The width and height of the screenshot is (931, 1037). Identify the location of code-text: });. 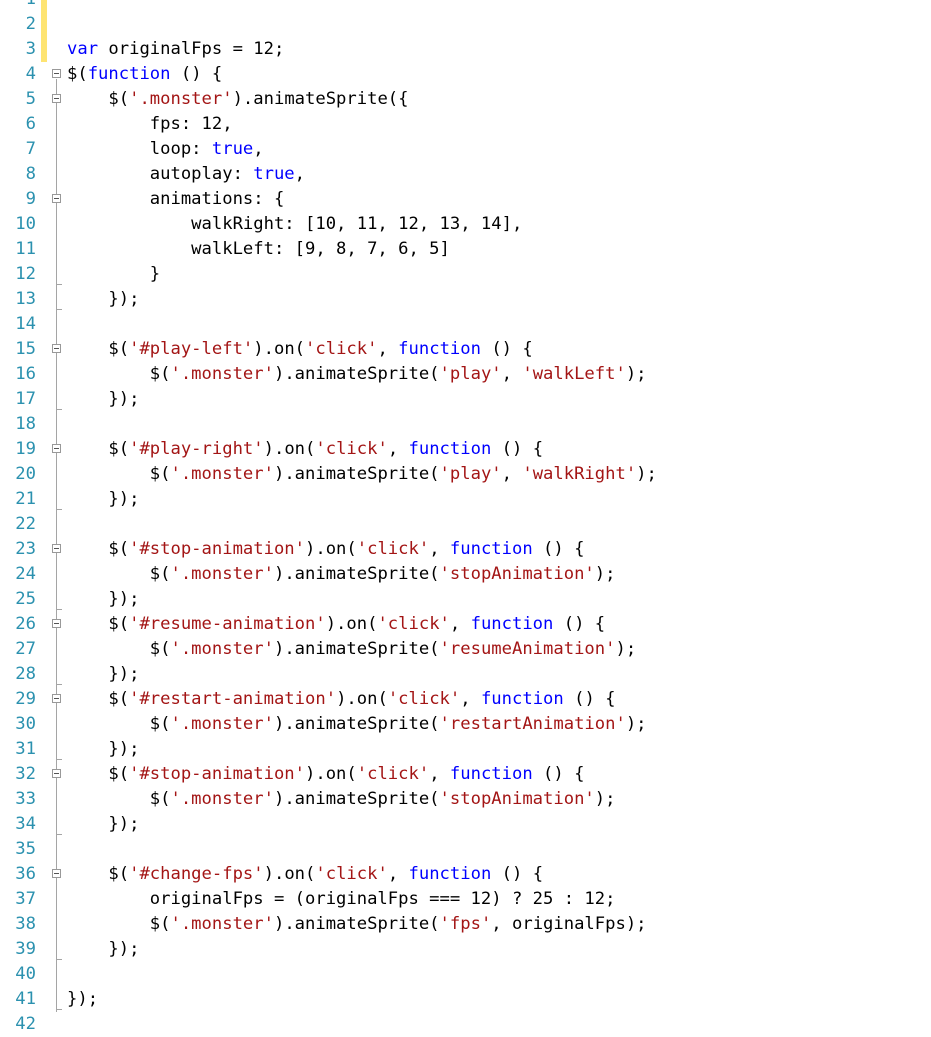
(103, 949).